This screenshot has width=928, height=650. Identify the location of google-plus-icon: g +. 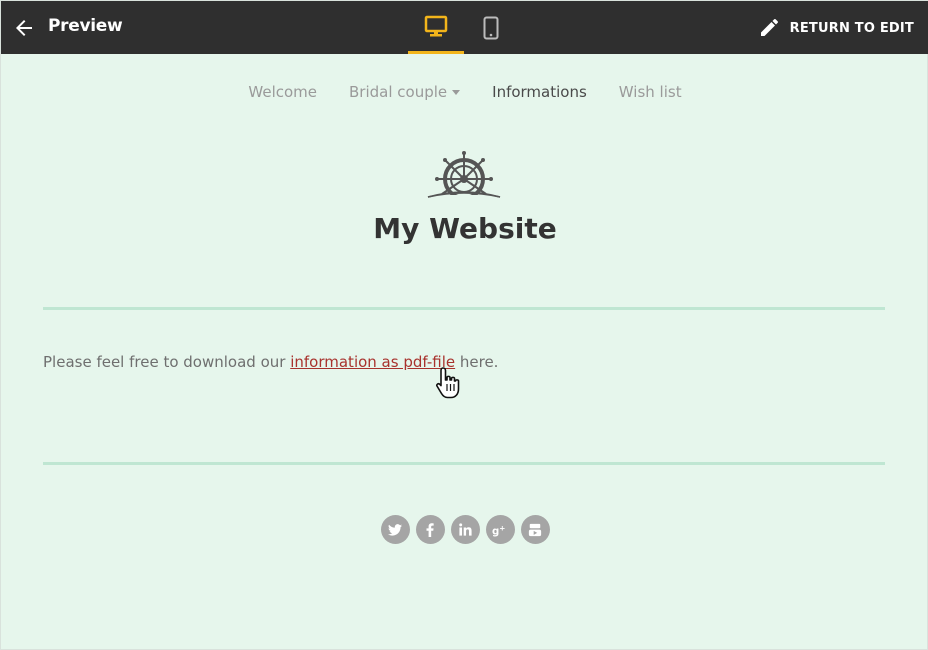
(498, 530).